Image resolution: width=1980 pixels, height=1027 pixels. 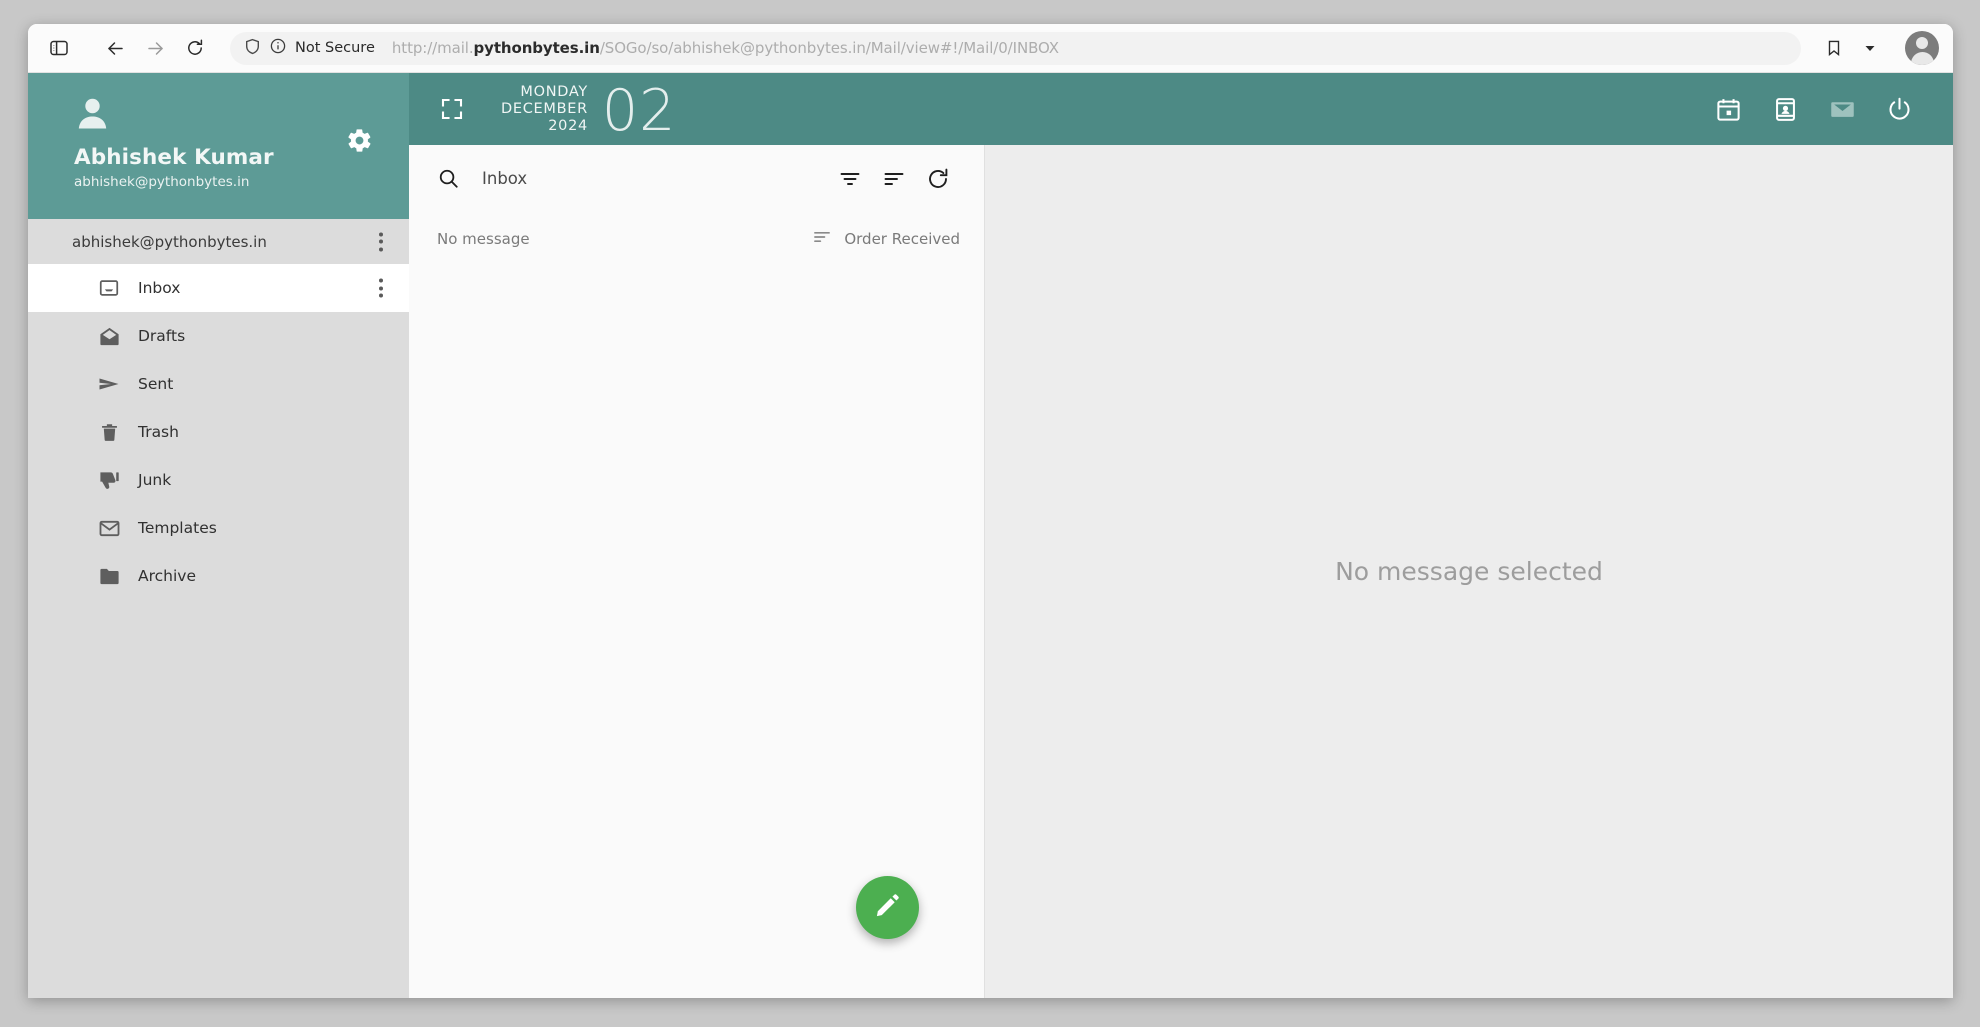 I want to click on reload-icon, so click(x=195, y=48).